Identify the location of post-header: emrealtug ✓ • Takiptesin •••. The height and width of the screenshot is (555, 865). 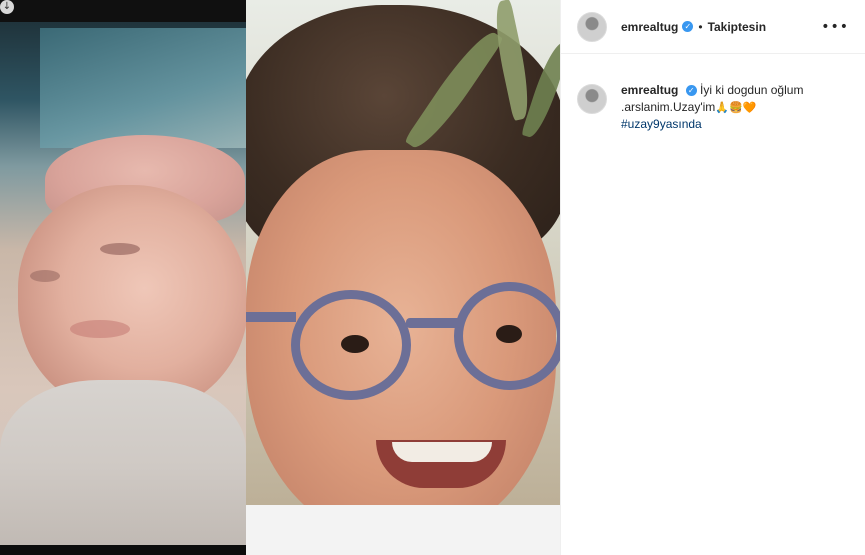
(713, 27).